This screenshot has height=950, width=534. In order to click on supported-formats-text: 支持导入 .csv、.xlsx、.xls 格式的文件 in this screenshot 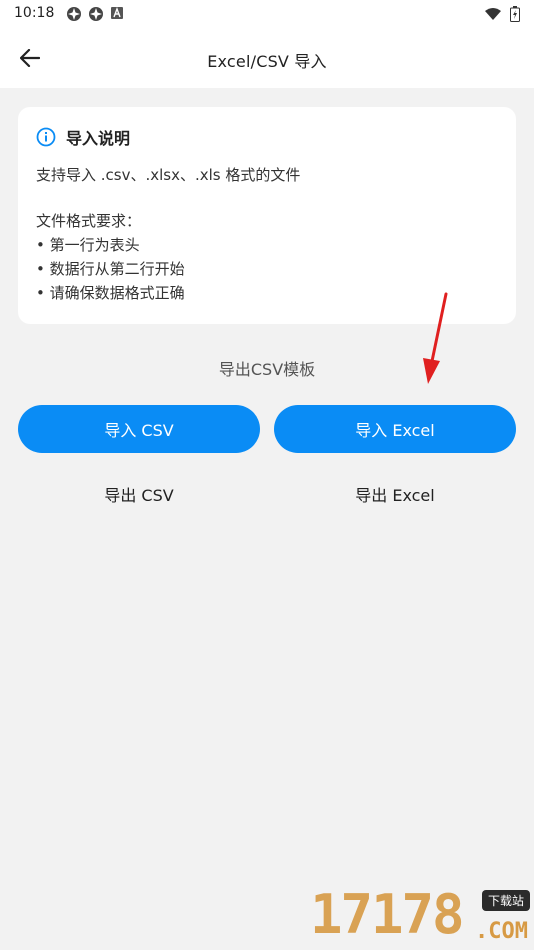, I will do `click(168, 175)`.